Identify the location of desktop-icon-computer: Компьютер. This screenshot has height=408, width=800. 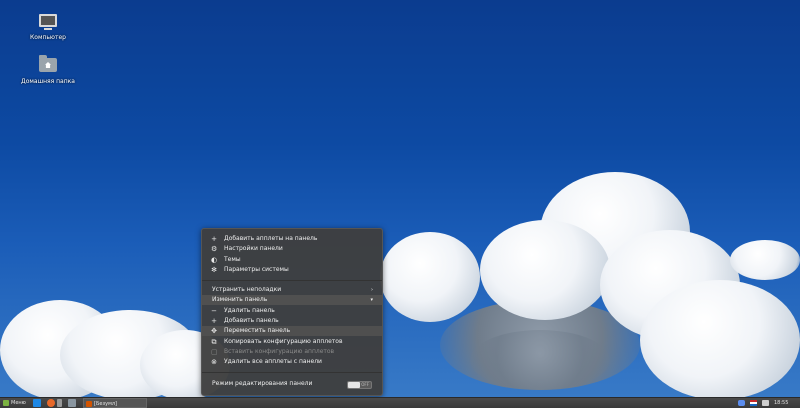
(48, 27).